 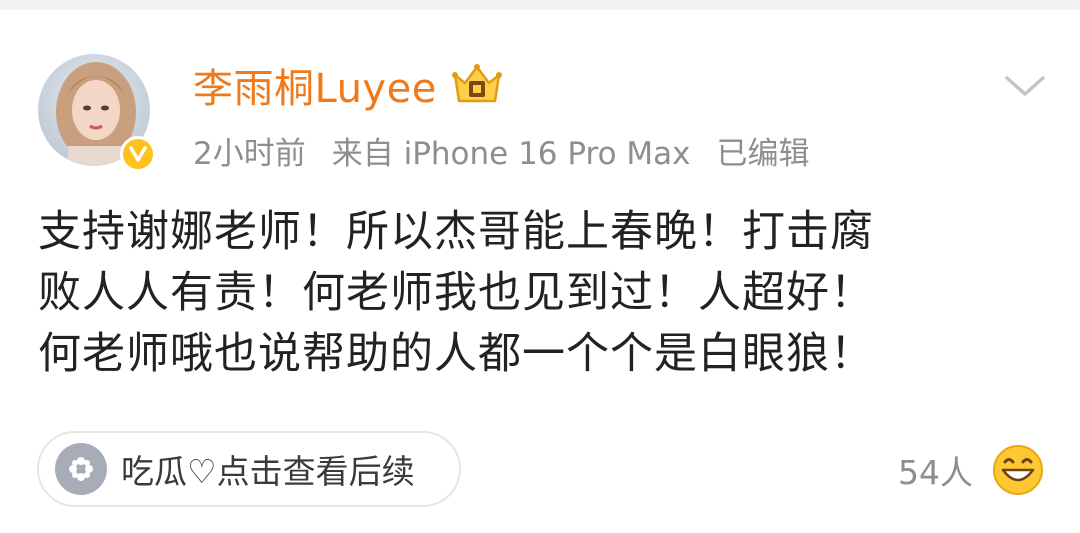 I want to click on topic-link-button: 吃瓜♡点击查看后续, so click(x=249, y=469).